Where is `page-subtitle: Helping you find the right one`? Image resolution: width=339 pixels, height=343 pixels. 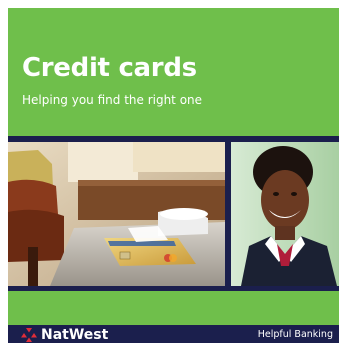 page-subtitle: Helping you find the right one is located at coordinates (112, 100).